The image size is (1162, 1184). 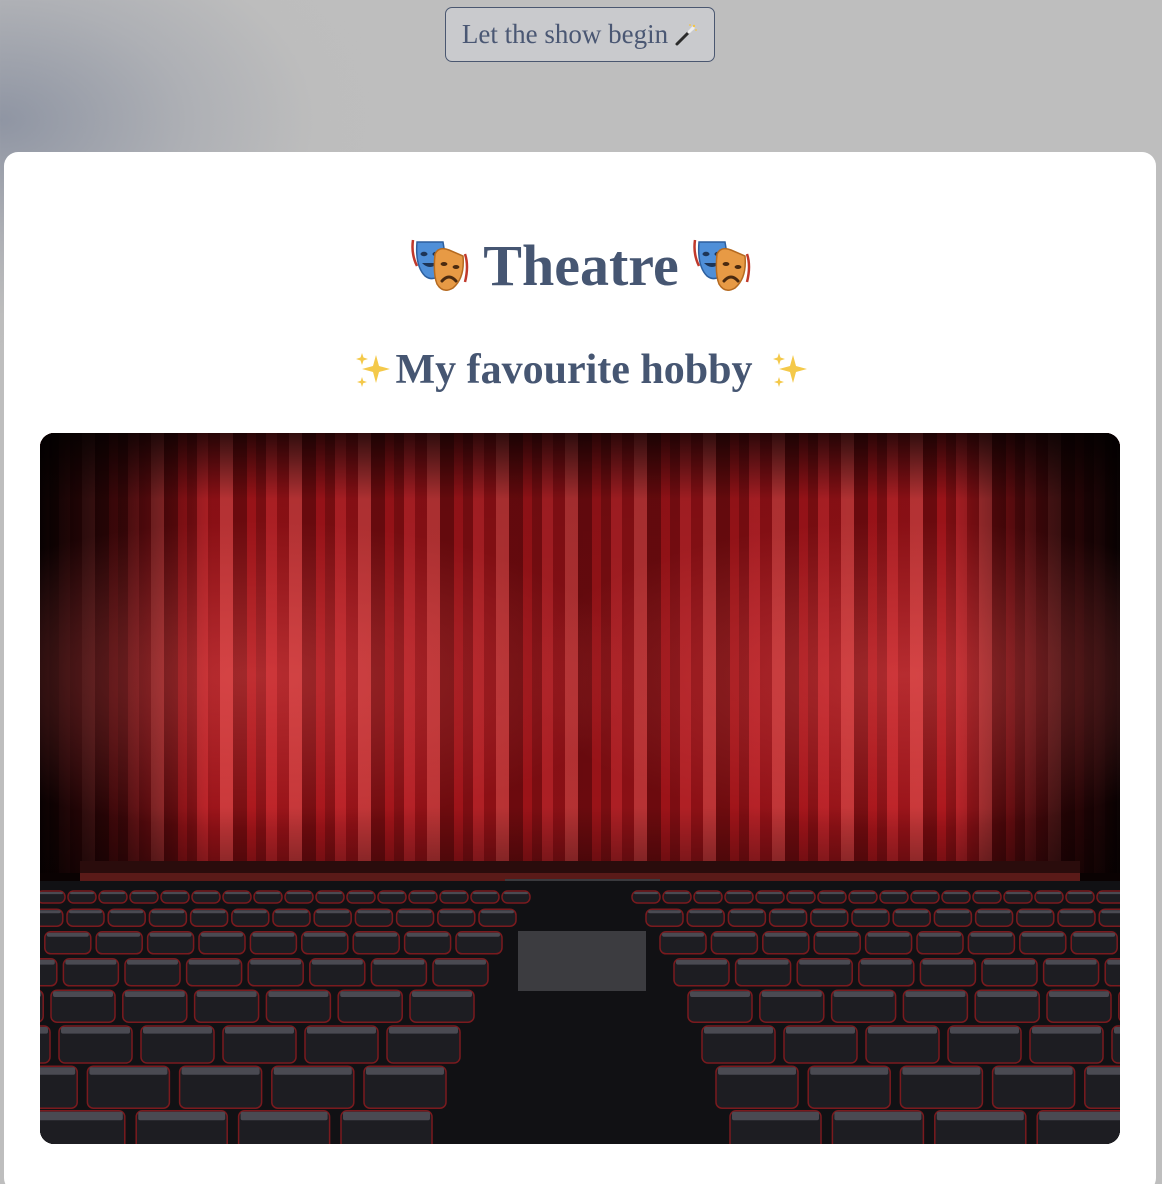 I want to click on title-row: Theatre, so click(x=581, y=266).